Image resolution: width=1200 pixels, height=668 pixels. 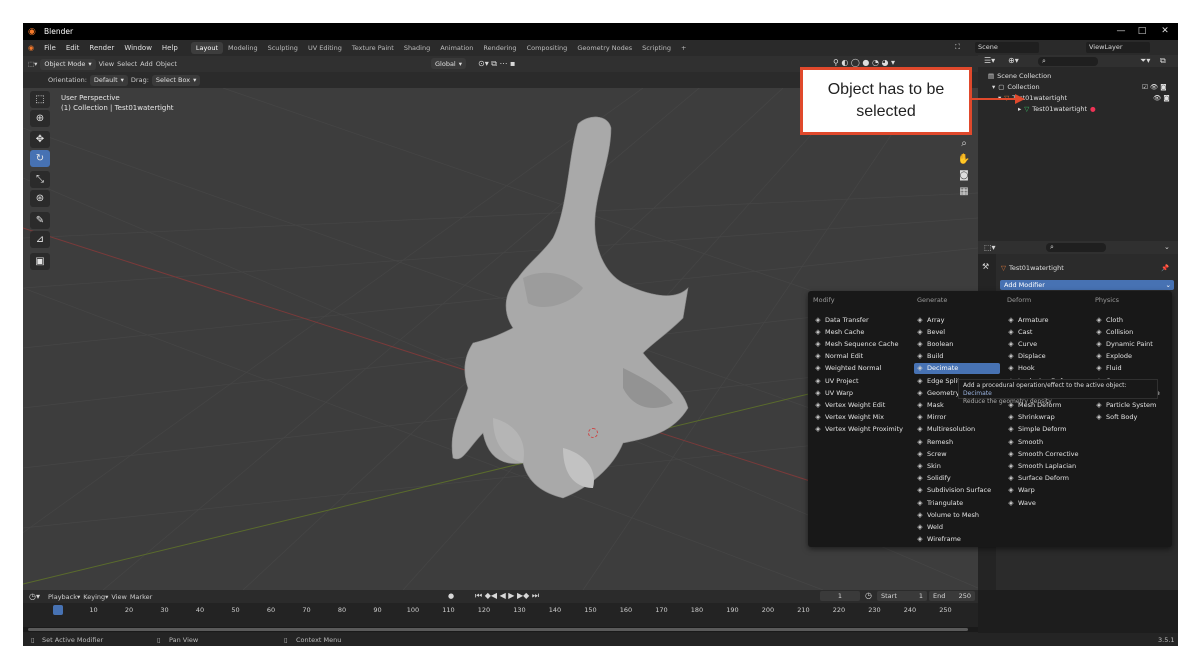 What do you see at coordinates (1047, 465) in the screenshot?
I see `modifier-item-smooth-laplacian: ◈ Smooth Laplacian` at bounding box center [1047, 465].